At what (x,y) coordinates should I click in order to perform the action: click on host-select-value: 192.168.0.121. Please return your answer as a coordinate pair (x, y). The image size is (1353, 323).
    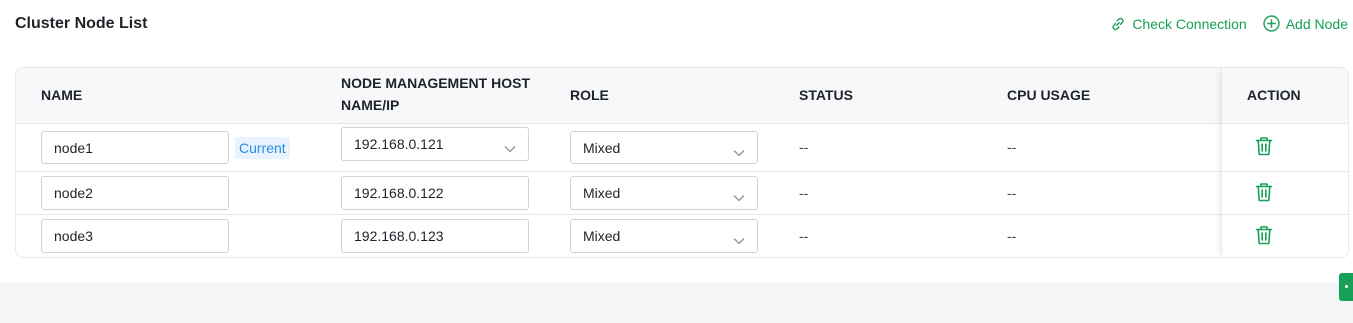
    Looking at the image, I should click on (399, 144).